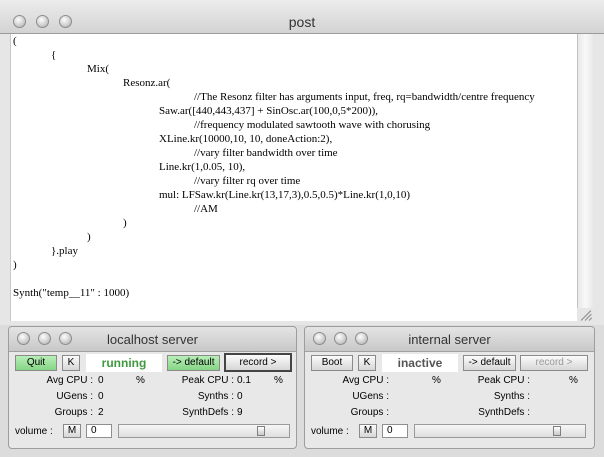  Describe the element at coordinates (585, 171) in the screenshot. I see `vertical-scrollbar` at that location.